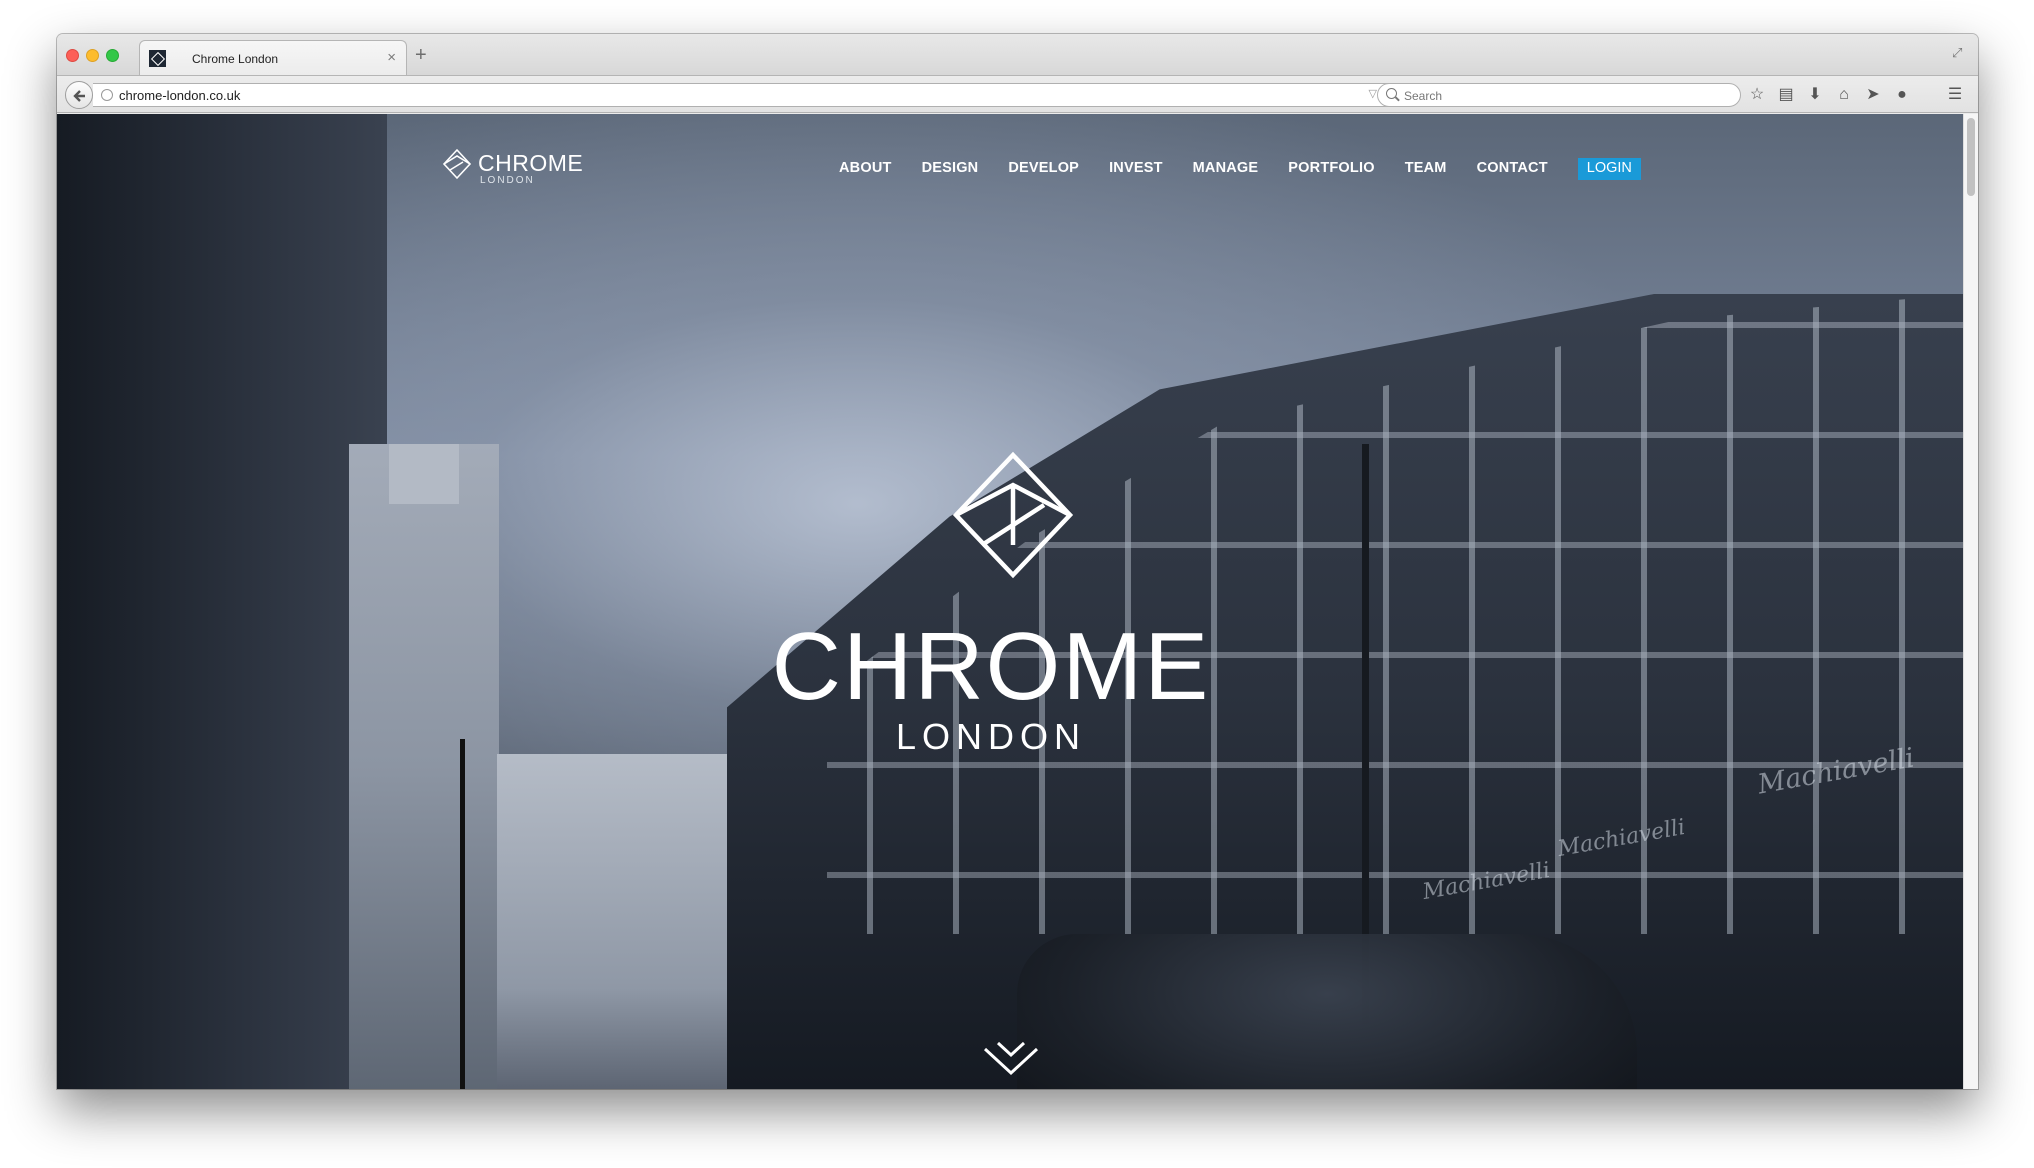  I want to click on nav-invest: INVEST, so click(1136, 169).